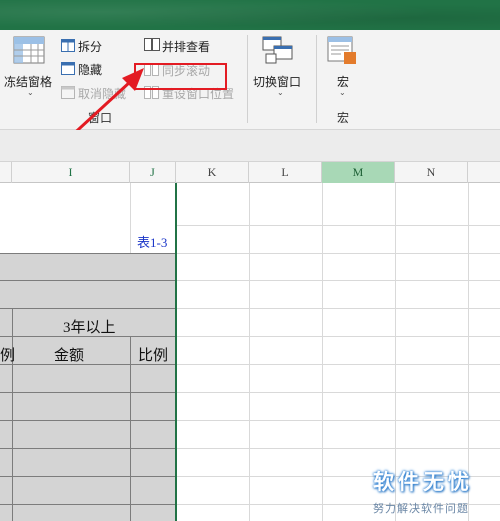 Image resolution: width=500 pixels, height=521 pixels. I want to click on watermark: 软件无忧 努力解决软件问题, so click(434, 492).